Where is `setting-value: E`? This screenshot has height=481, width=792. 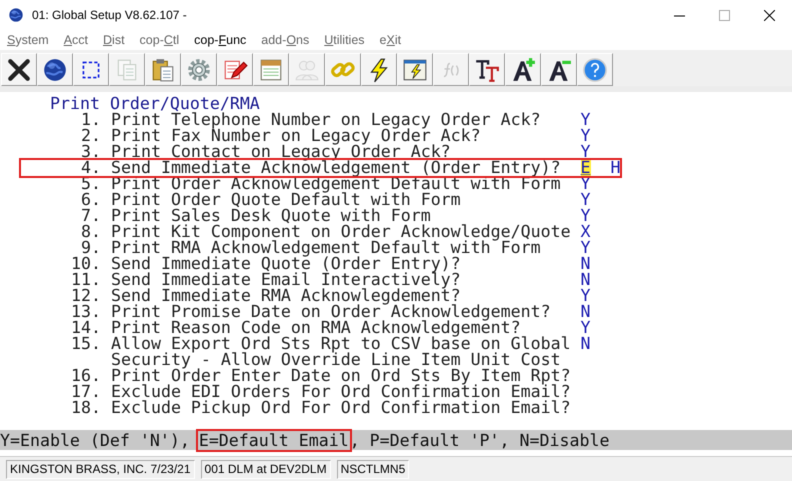 setting-value: E is located at coordinates (585, 168).